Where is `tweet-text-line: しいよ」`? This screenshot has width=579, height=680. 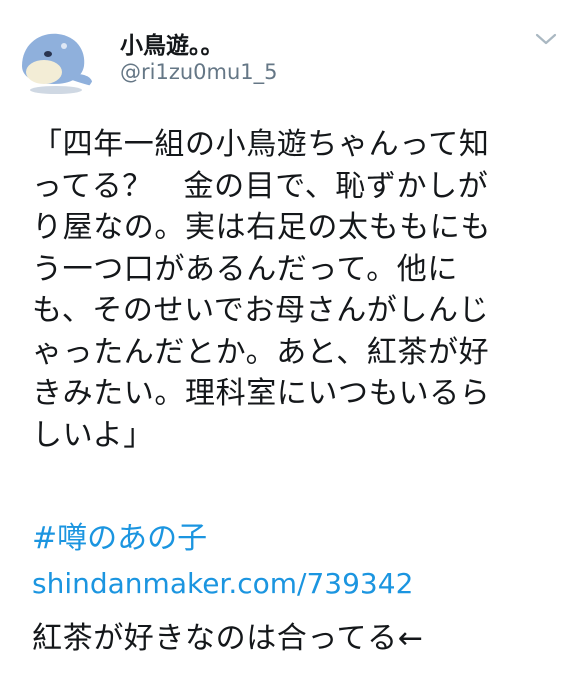 tweet-text-line: しいよ」 is located at coordinates (93, 435).